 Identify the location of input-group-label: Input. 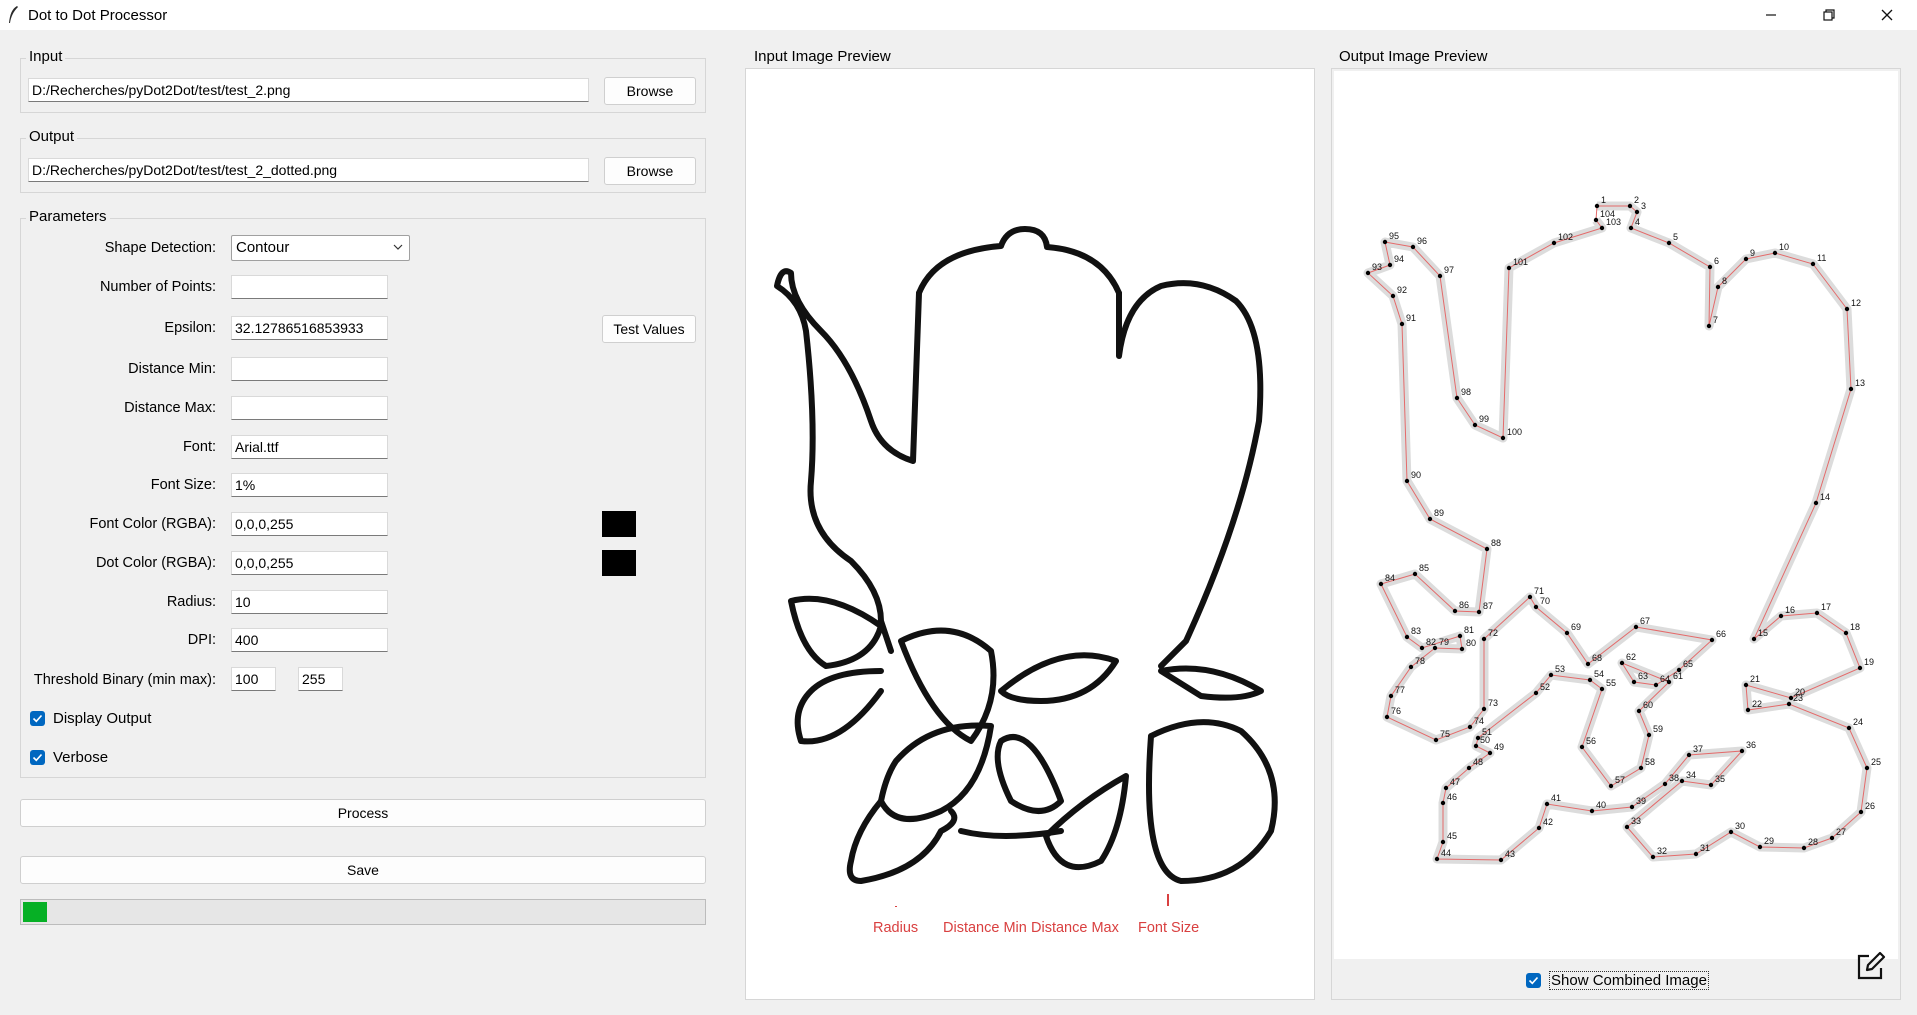
(46, 56).